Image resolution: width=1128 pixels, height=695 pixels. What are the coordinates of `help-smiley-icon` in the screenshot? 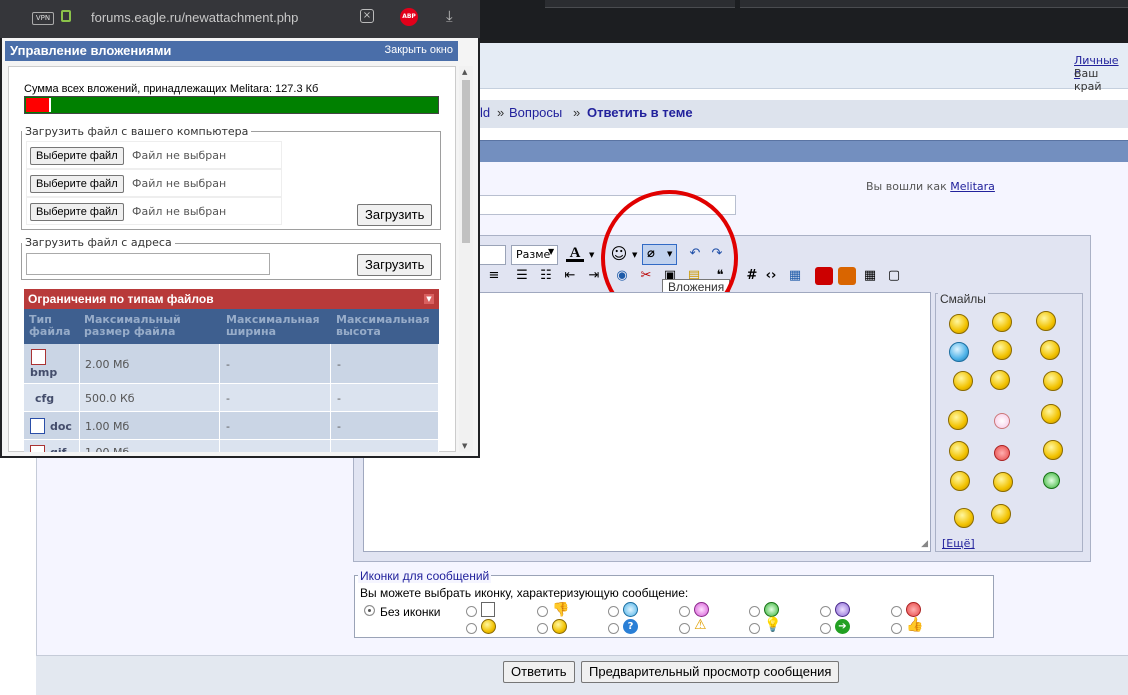 It's located at (1000, 380).